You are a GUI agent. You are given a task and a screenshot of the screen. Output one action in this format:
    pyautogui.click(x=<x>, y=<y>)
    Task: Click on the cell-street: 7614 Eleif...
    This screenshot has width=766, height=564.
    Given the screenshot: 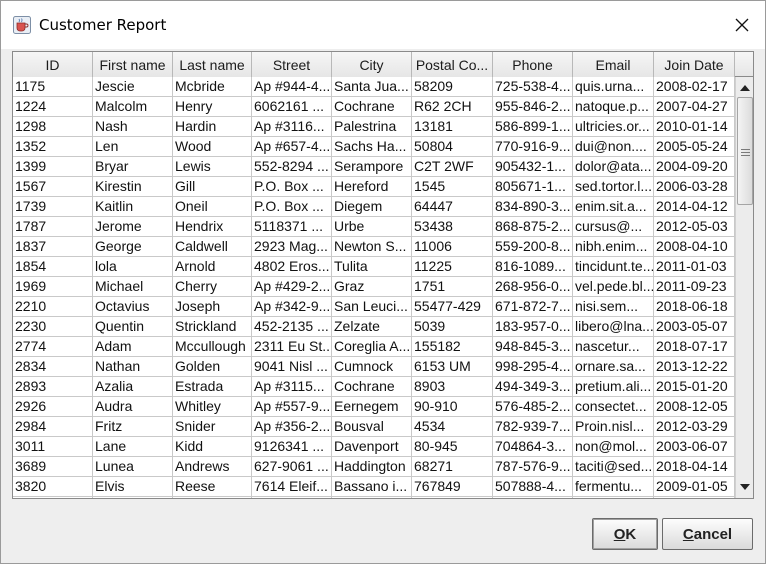 What is the action you would take?
    pyautogui.click(x=292, y=487)
    